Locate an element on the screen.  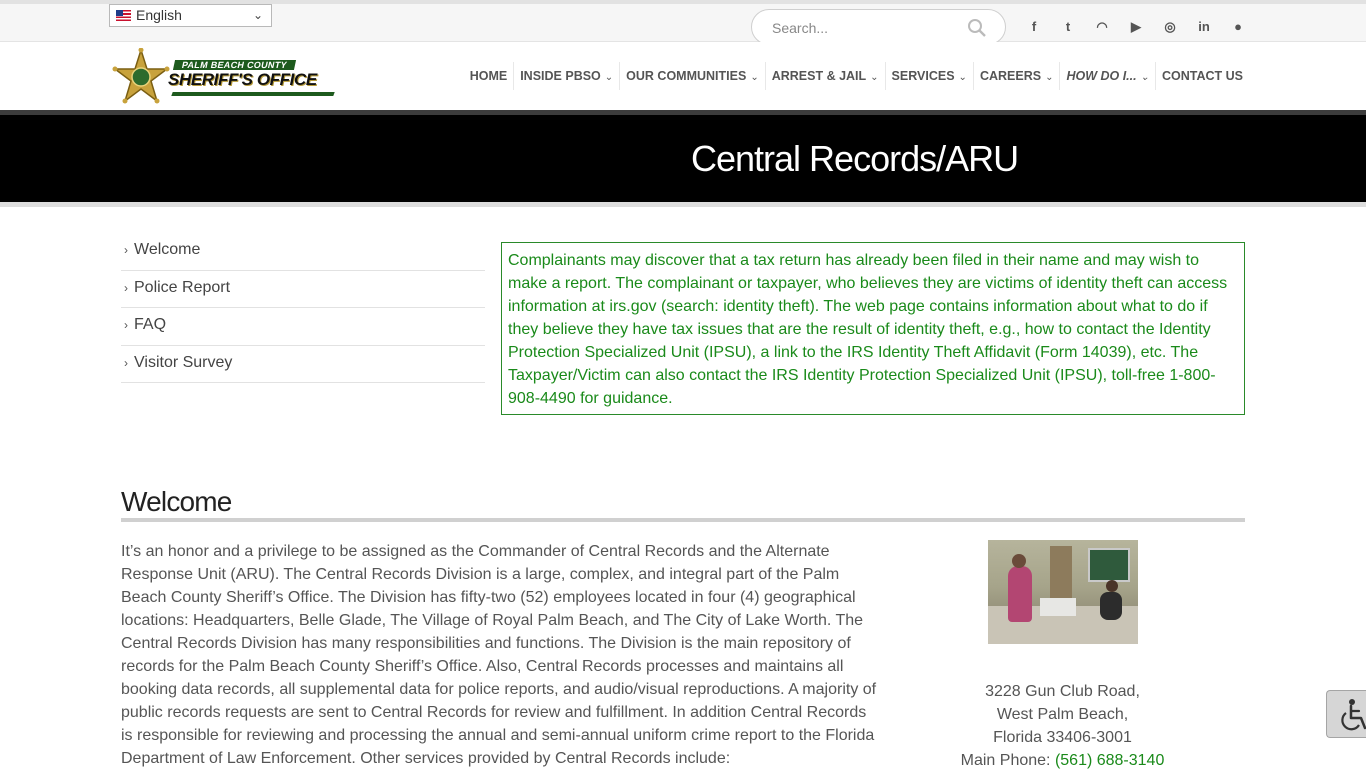
twitter-icon: t is located at coordinates (1068, 27).